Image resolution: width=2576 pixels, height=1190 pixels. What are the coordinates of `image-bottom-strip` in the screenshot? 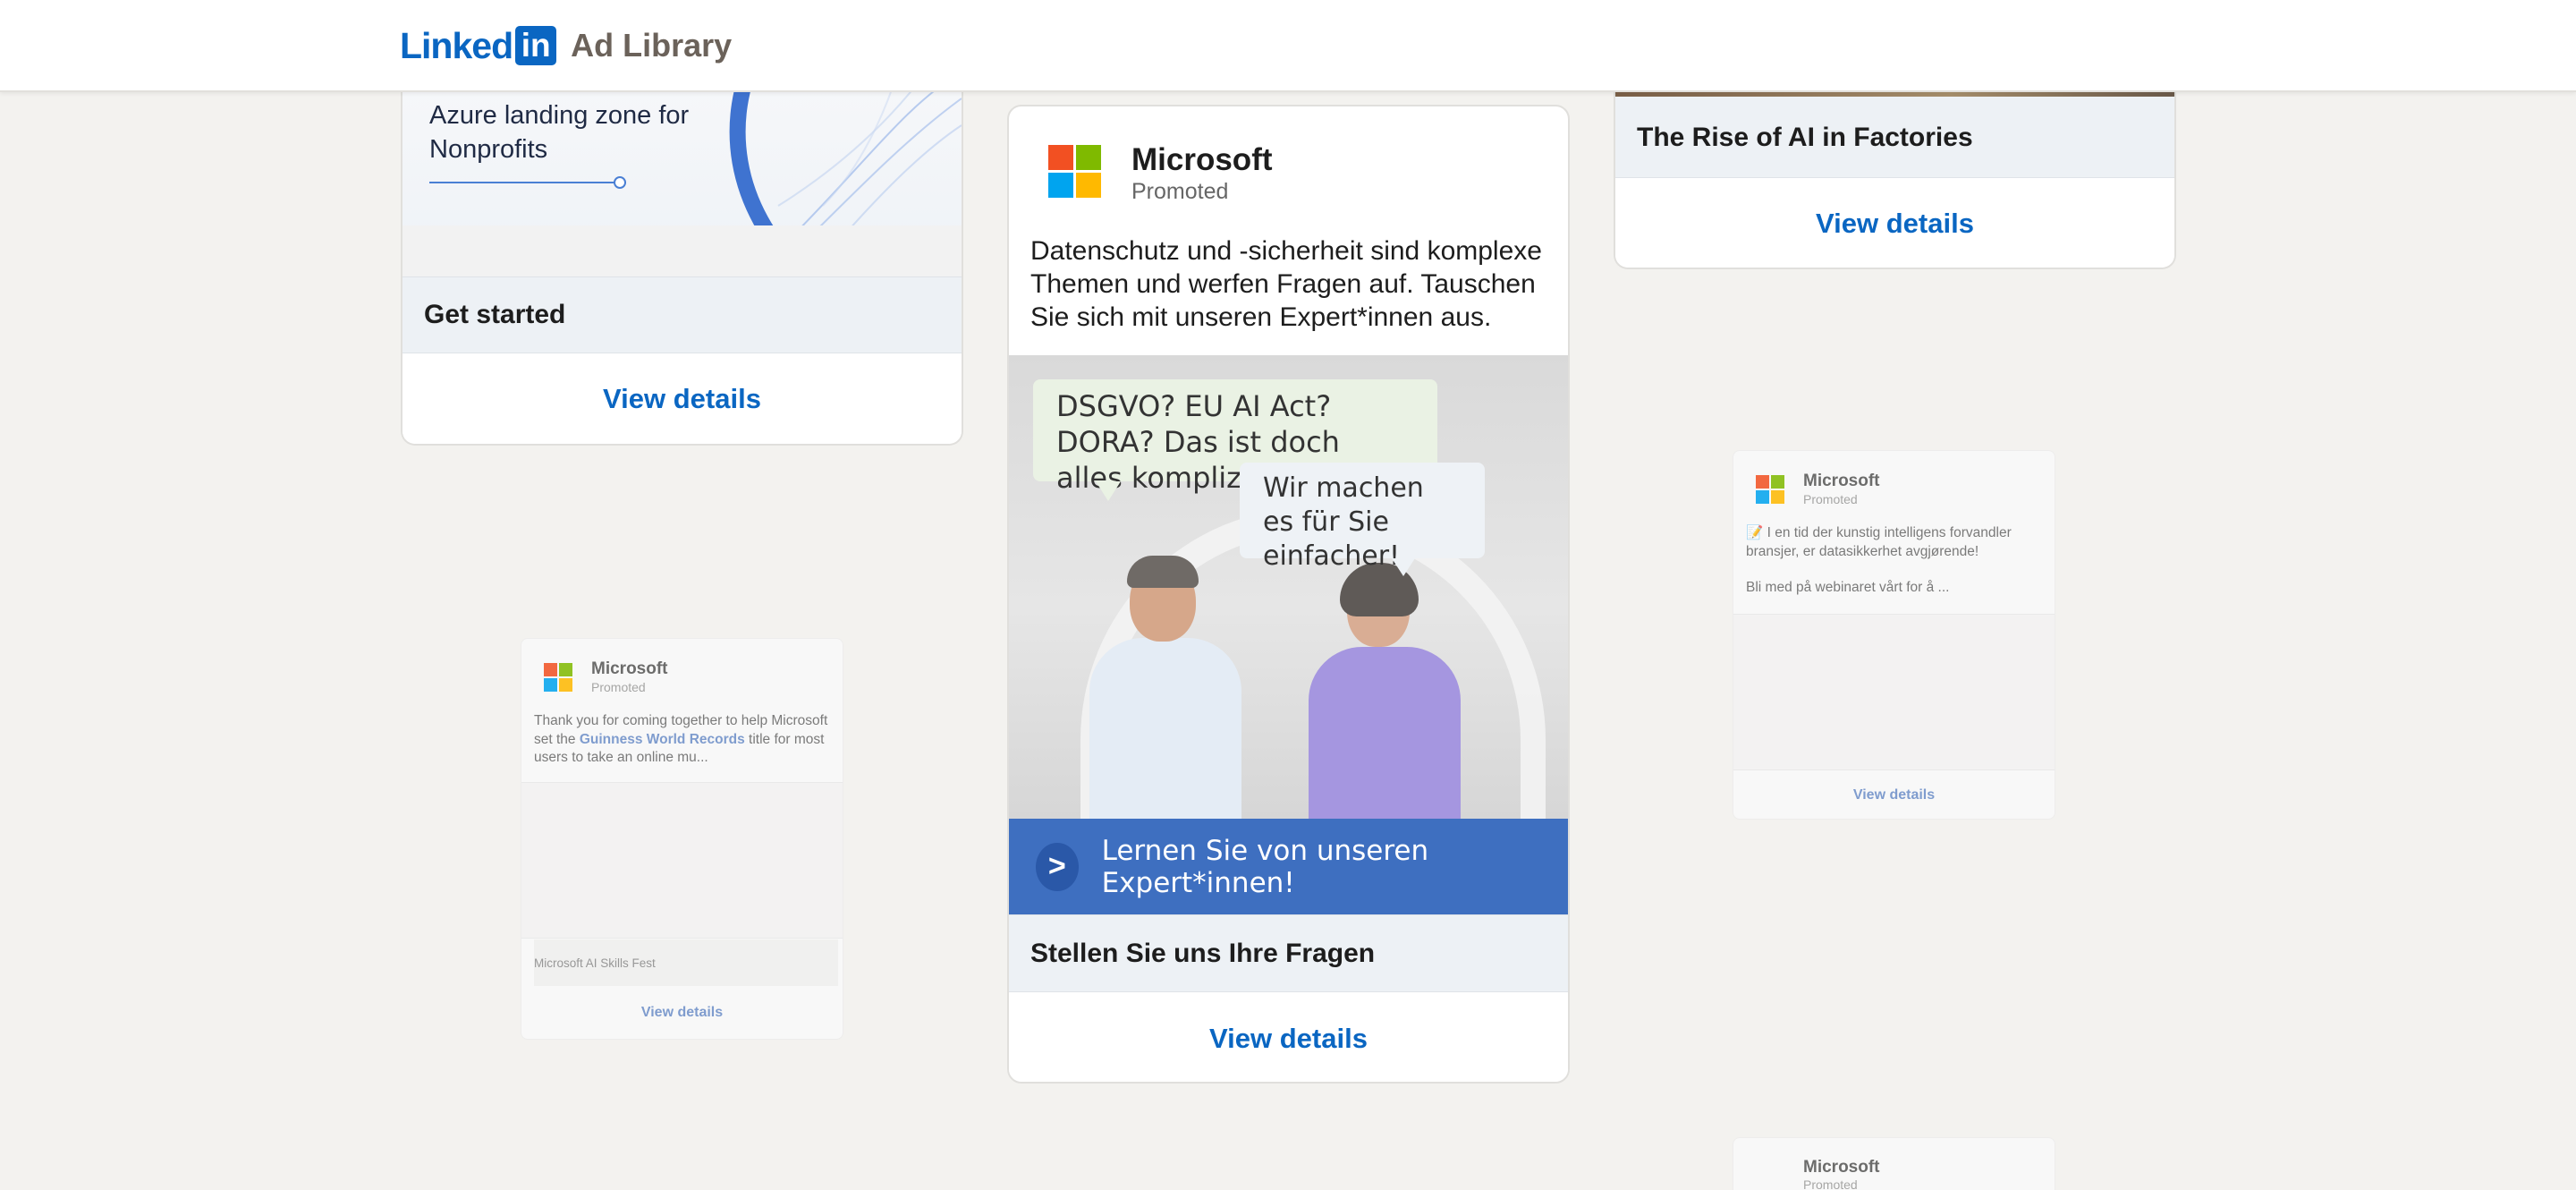 It's located at (682, 251).